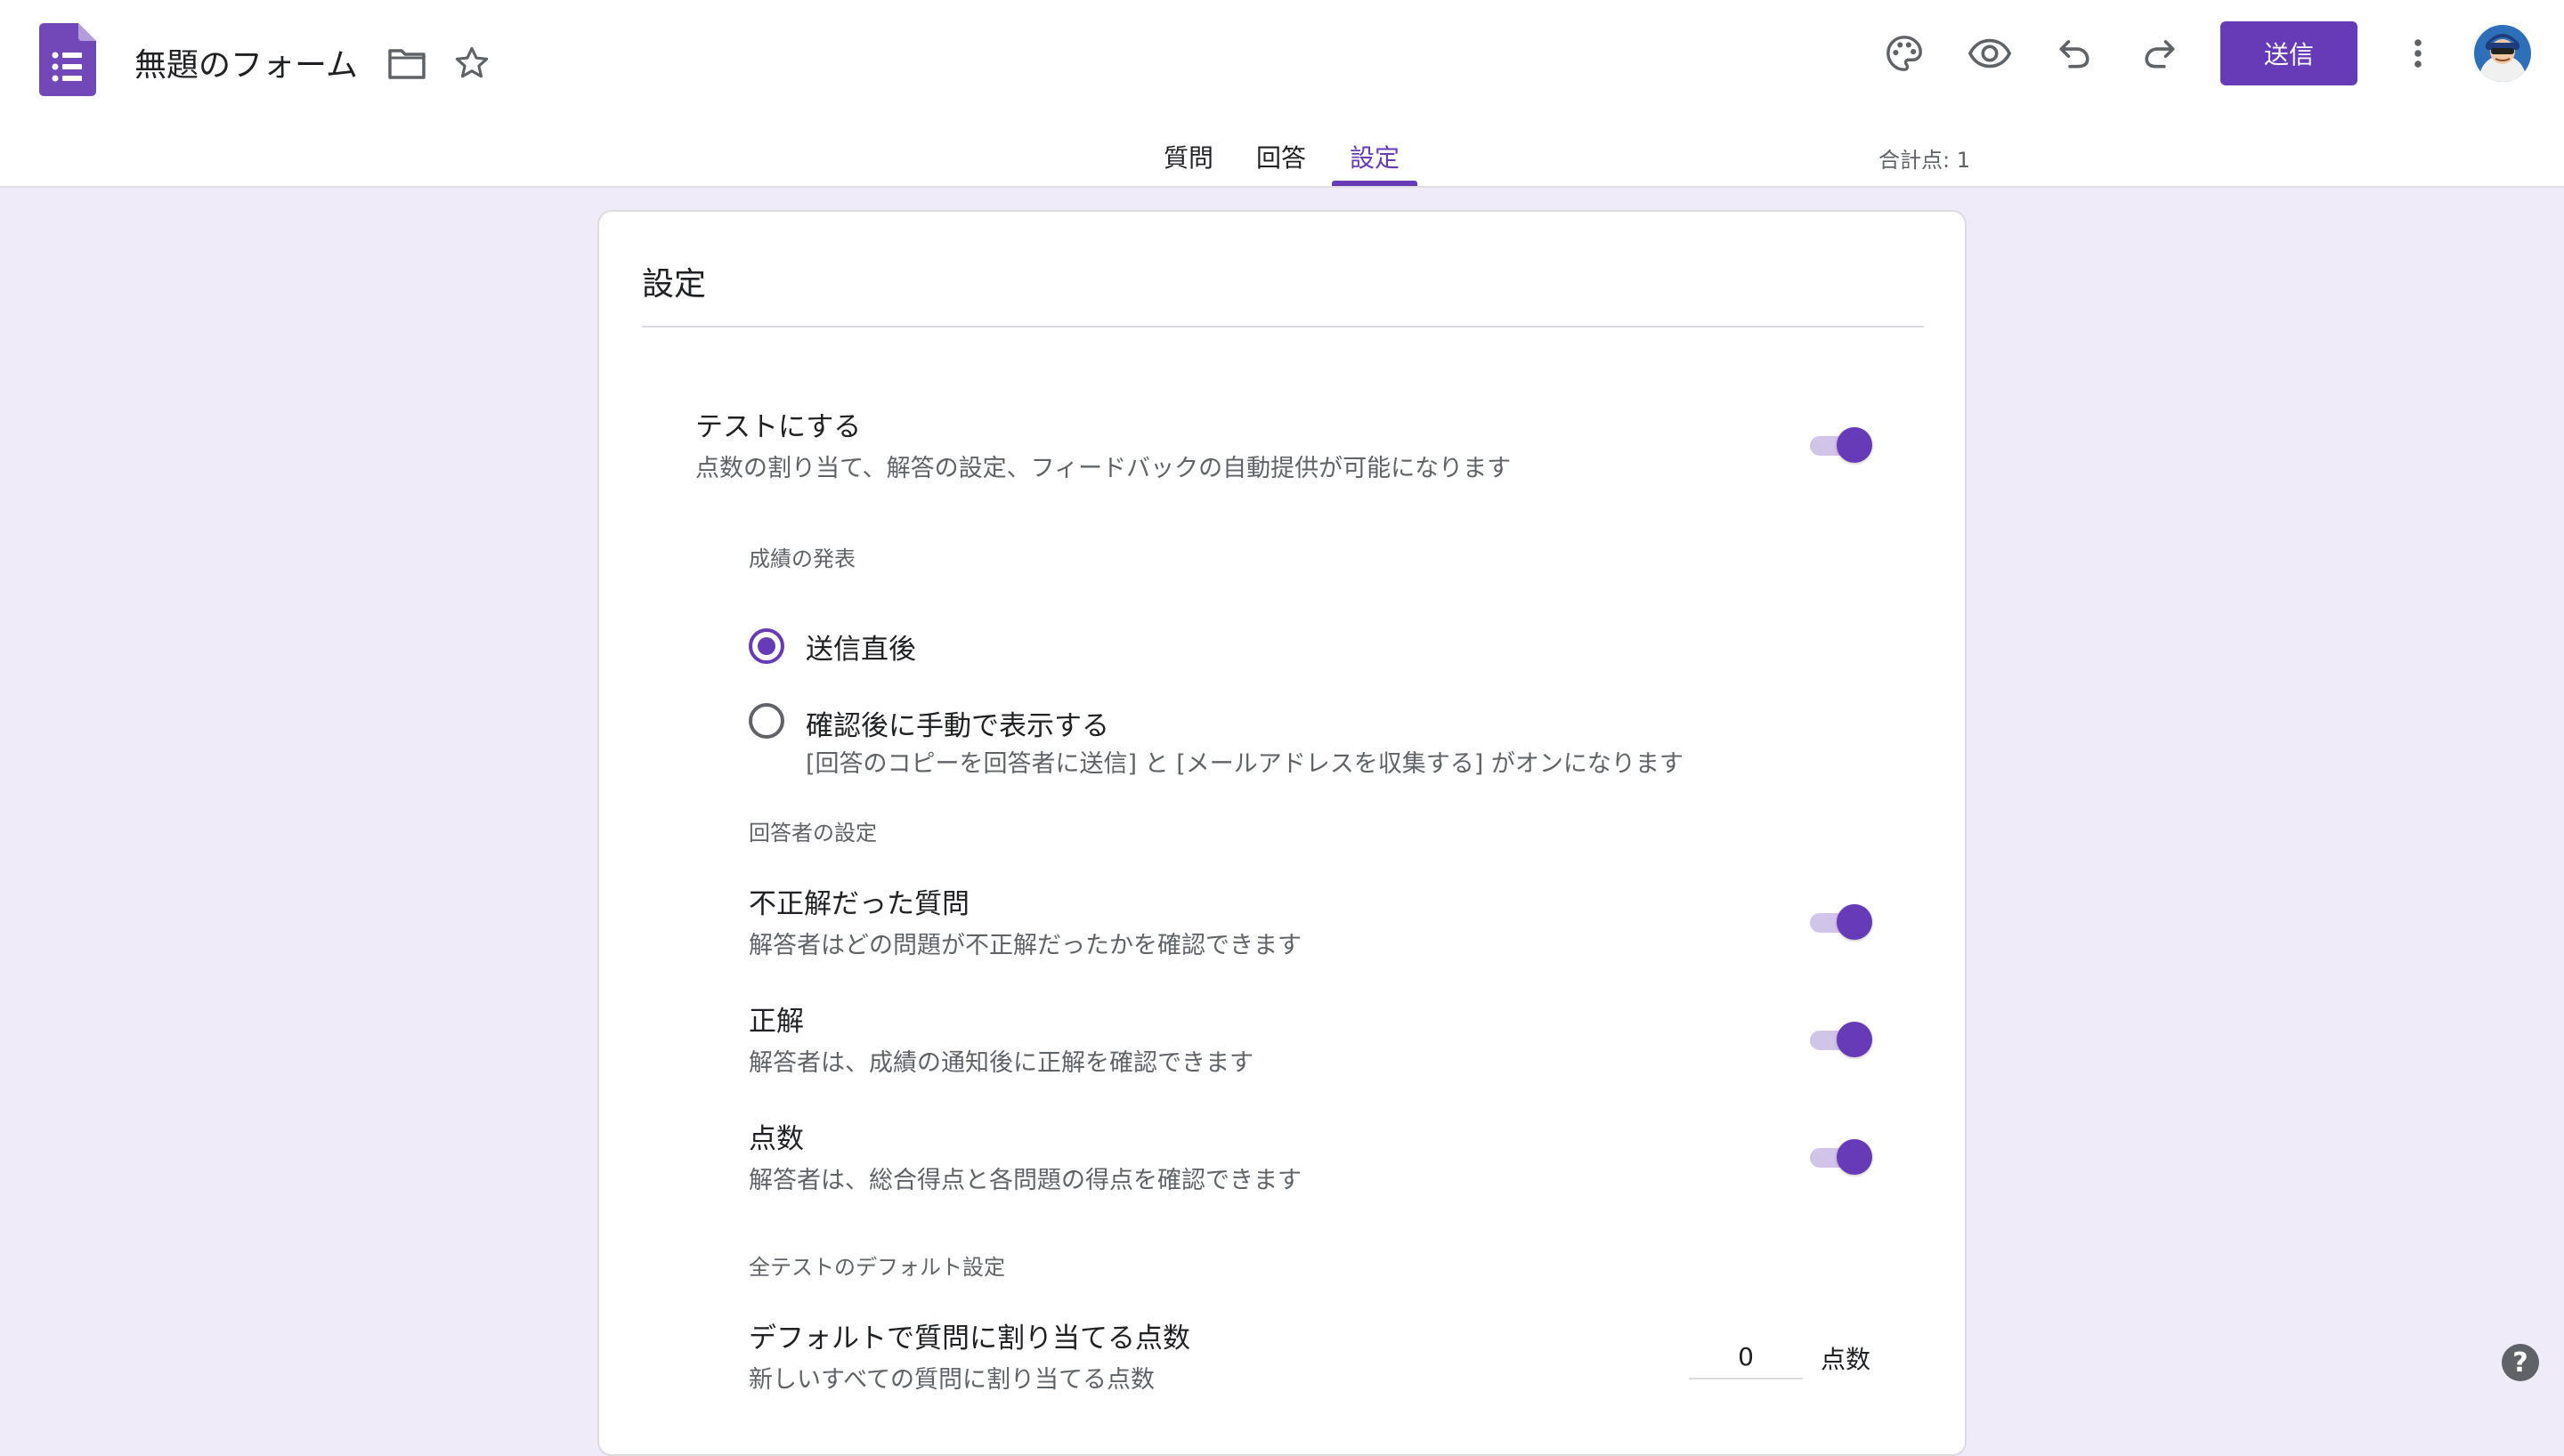 This screenshot has height=1456, width=2564. I want to click on point-values-label: 点数, so click(776, 1139).